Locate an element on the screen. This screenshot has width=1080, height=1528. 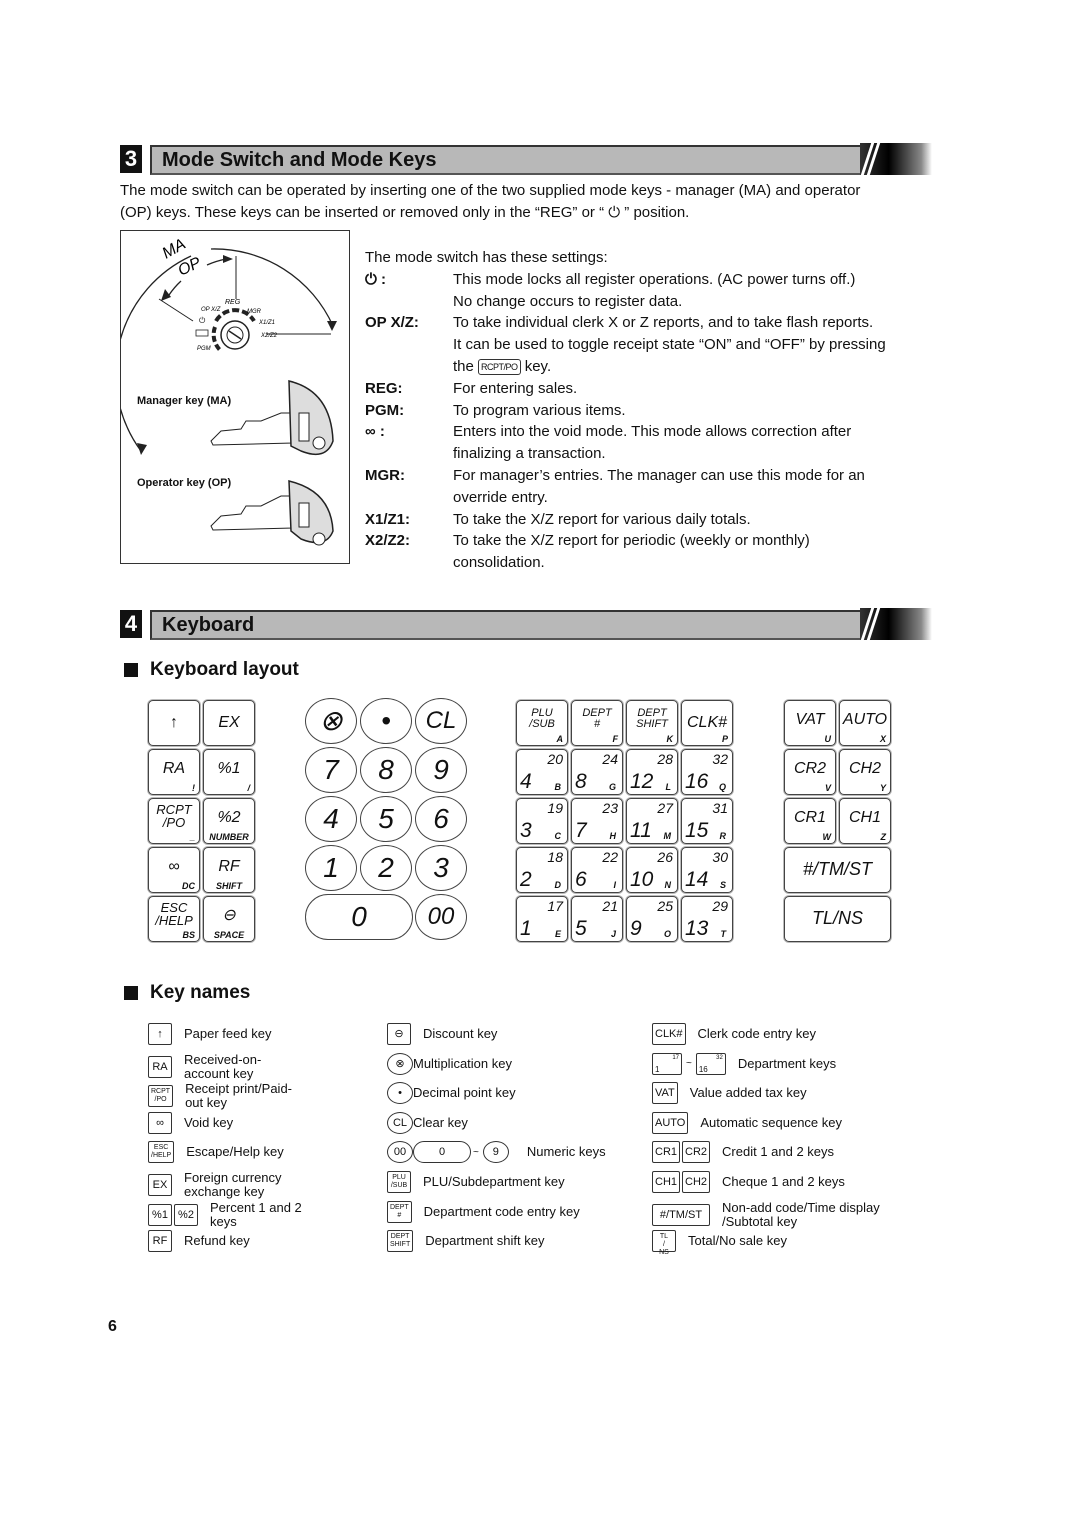
key-sublabel: W is located at coordinates (827, 837).